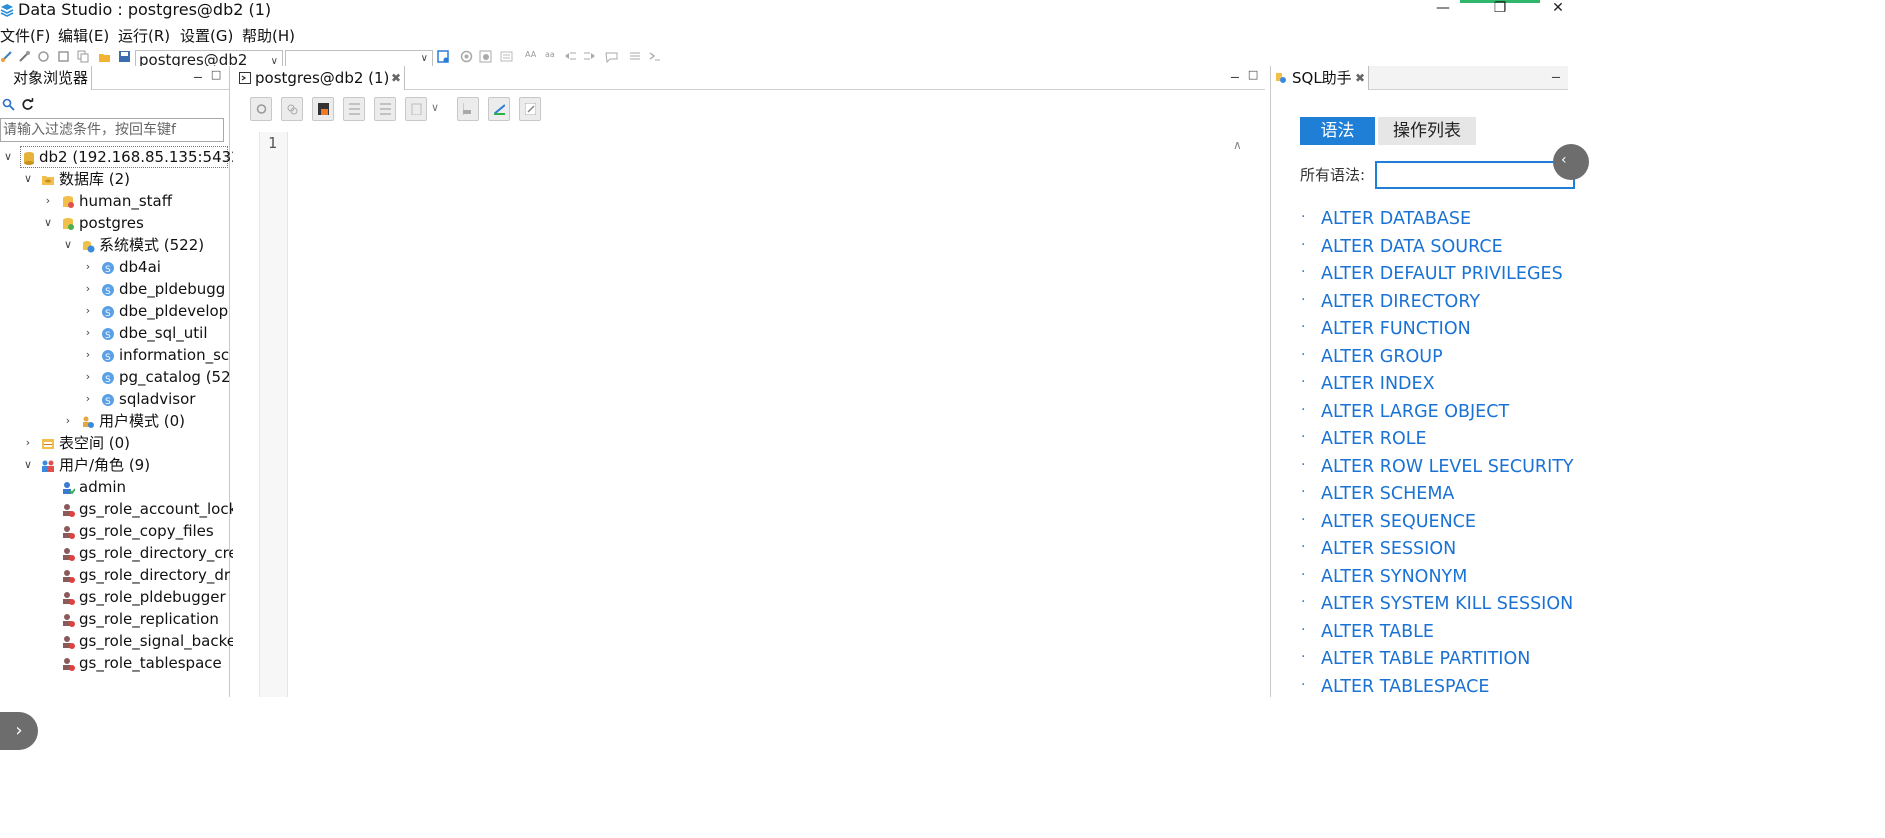 This screenshot has width=1885, height=838. Describe the element at coordinates (485, 56) in the screenshot. I see `explain-icon` at that location.